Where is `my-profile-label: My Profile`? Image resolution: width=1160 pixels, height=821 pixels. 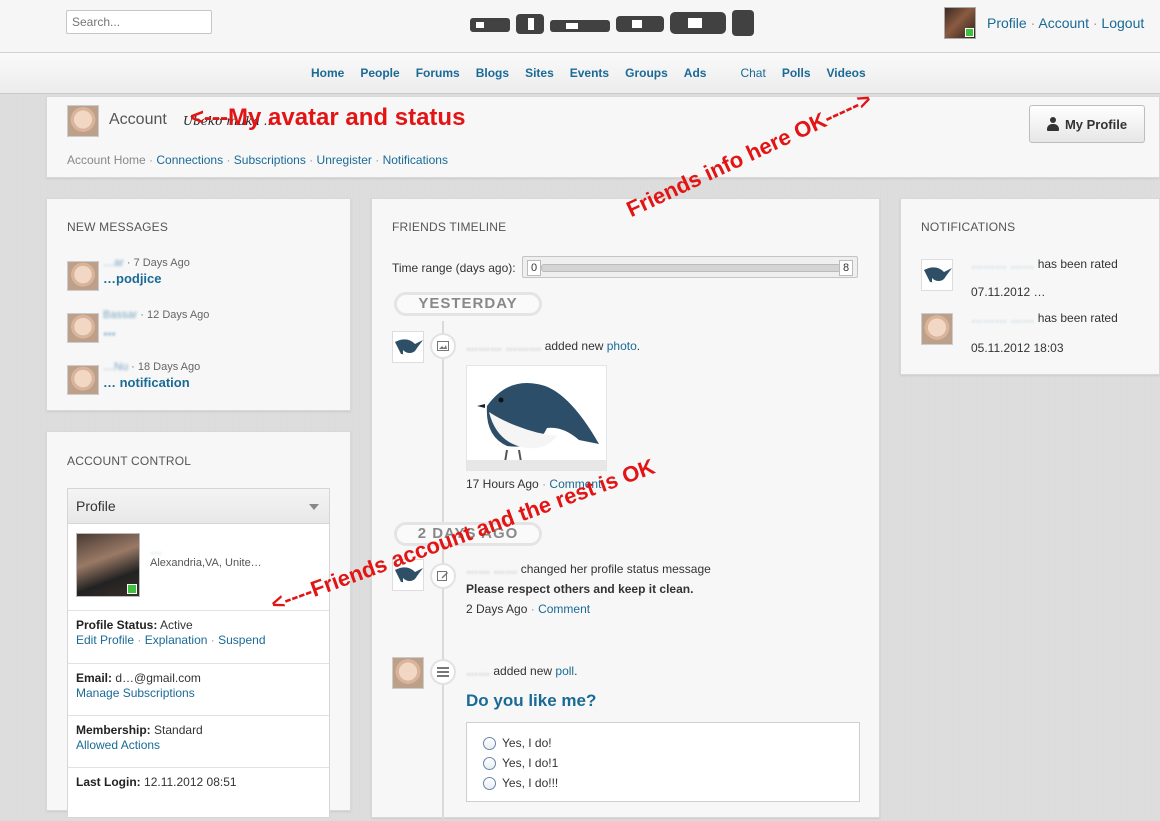
my-profile-label: My Profile is located at coordinates (1096, 124).